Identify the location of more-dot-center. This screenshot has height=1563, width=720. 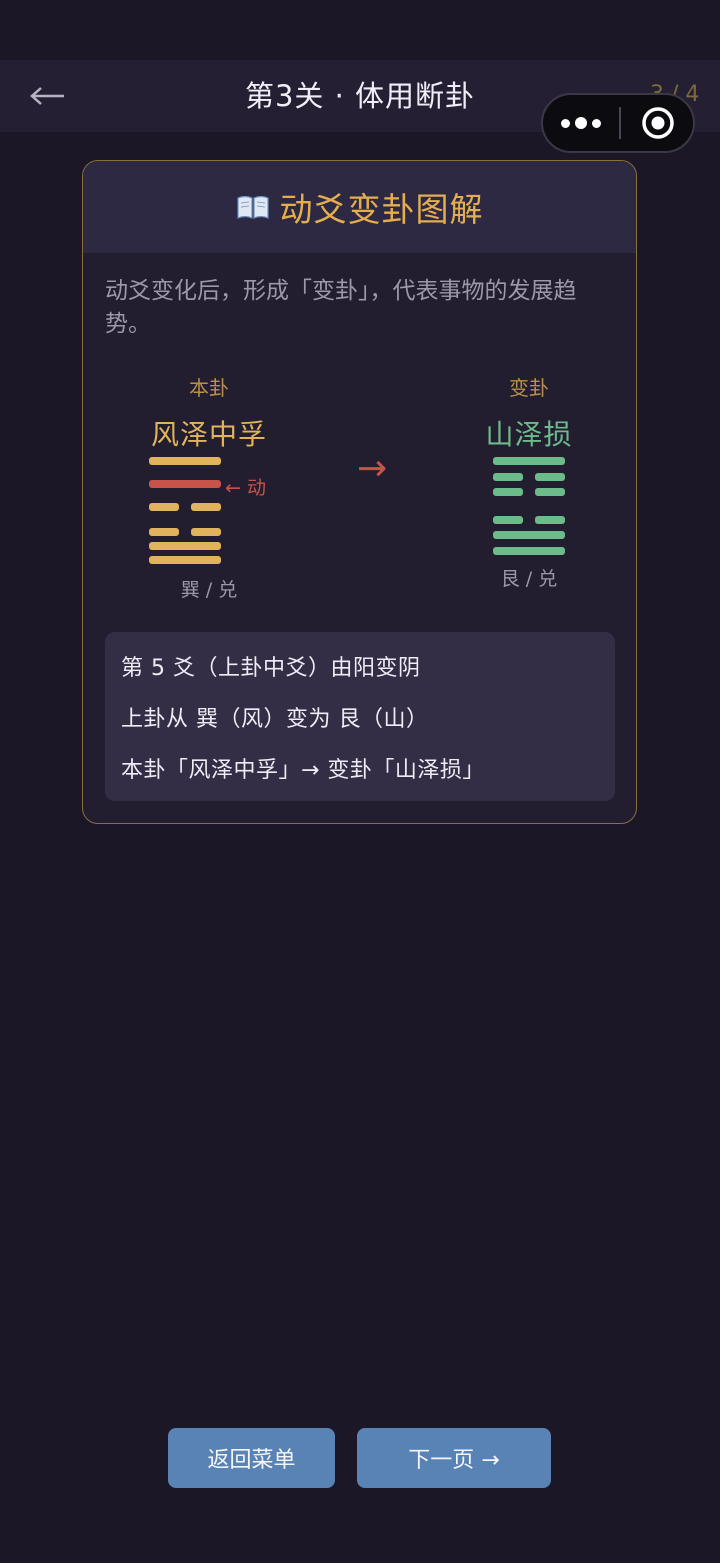
(581, 123).